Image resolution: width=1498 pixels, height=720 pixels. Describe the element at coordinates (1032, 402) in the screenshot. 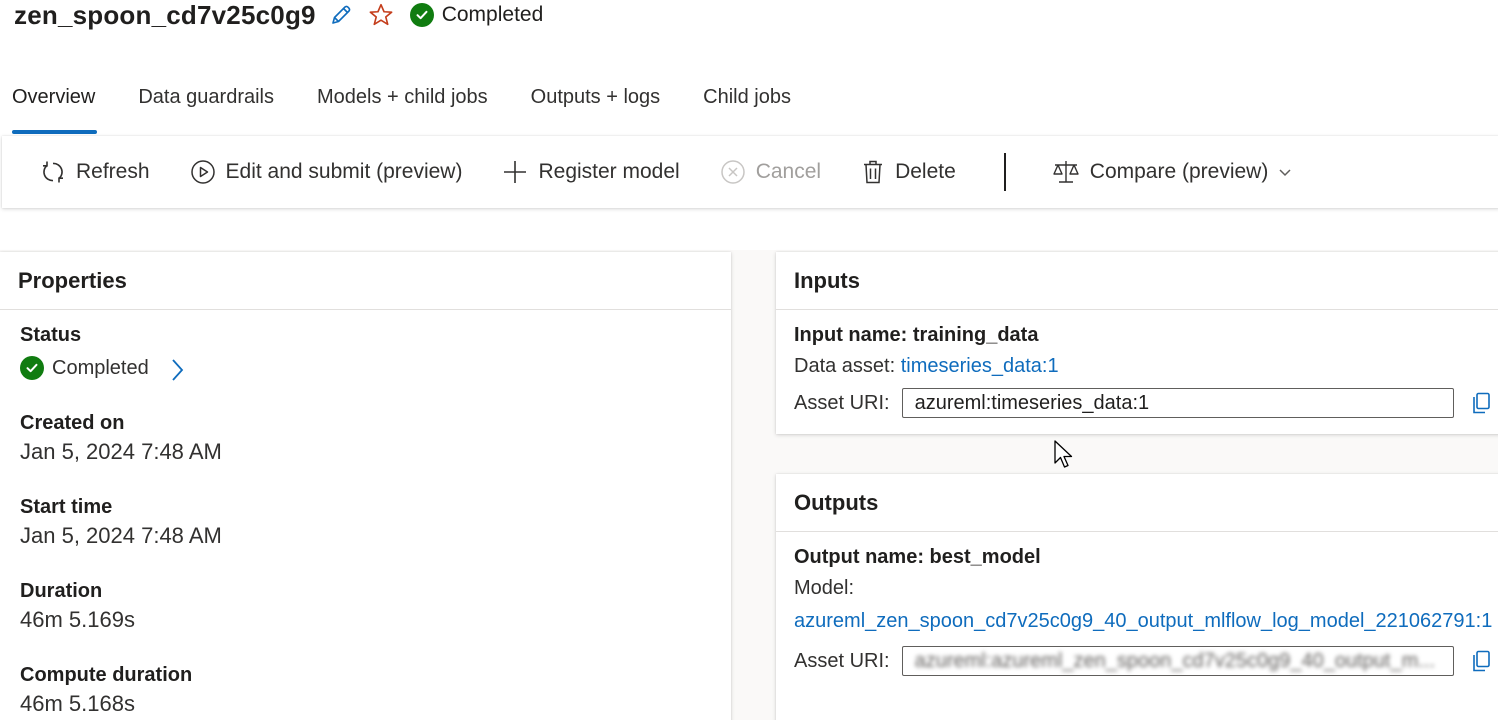

I see `input-uri-value: azureml:timeseries_data:1` at that location.